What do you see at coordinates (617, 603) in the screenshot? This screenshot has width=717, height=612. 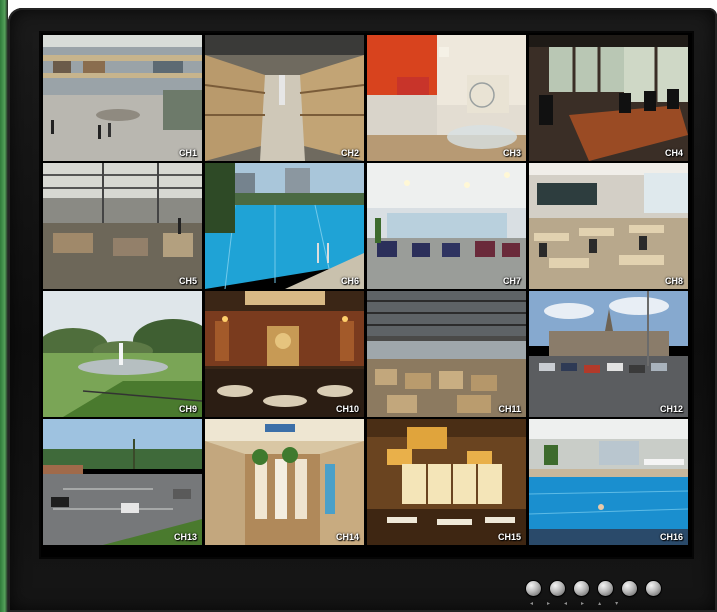 I see `arrow-down-icon: ▾` at bounding box center [617, 603].